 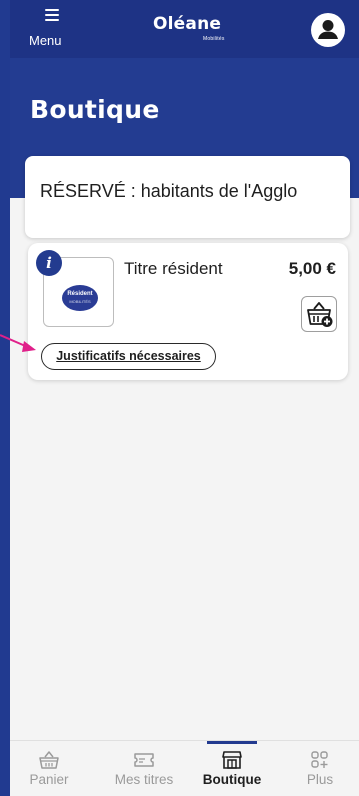 What do you see at coordinates (320, 779) in the screenshot?
I see `tab-label: Plus` at bounding box center [320, 779].